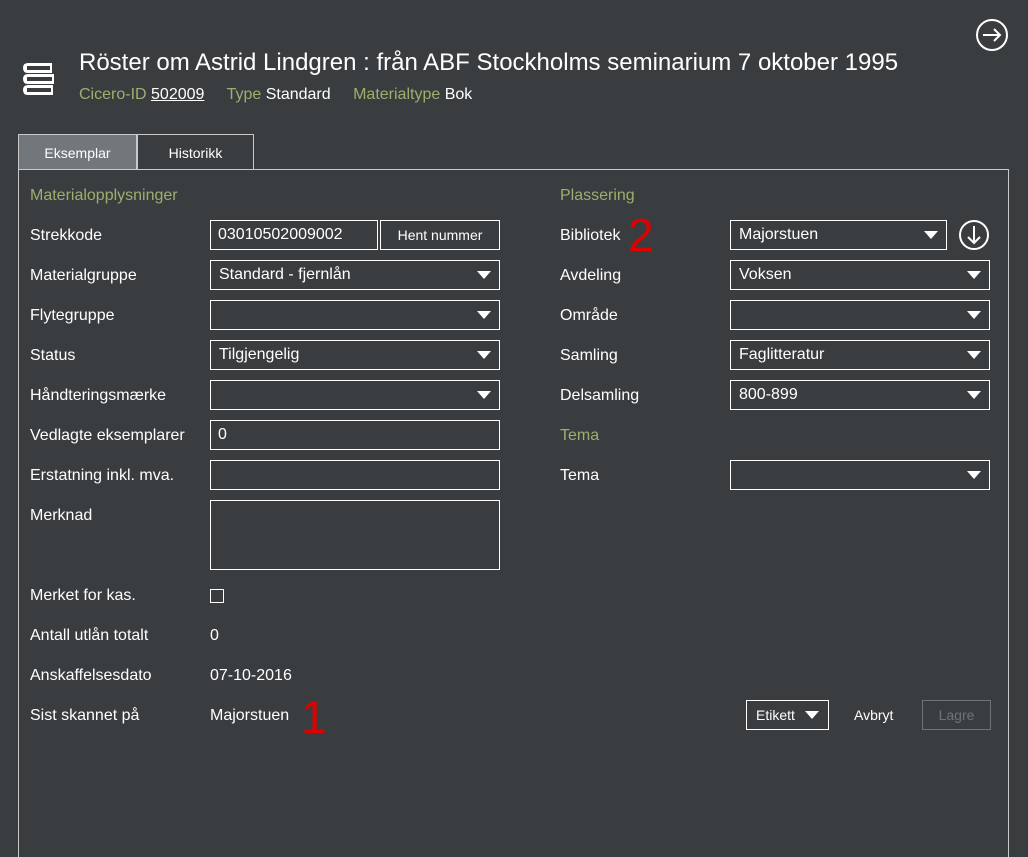 The image size is (1028, 857). What do you see at coordinates (765, 274) in the screenshot?
I see `avdeling-value: Voksen` at bounding box center [765, 274].